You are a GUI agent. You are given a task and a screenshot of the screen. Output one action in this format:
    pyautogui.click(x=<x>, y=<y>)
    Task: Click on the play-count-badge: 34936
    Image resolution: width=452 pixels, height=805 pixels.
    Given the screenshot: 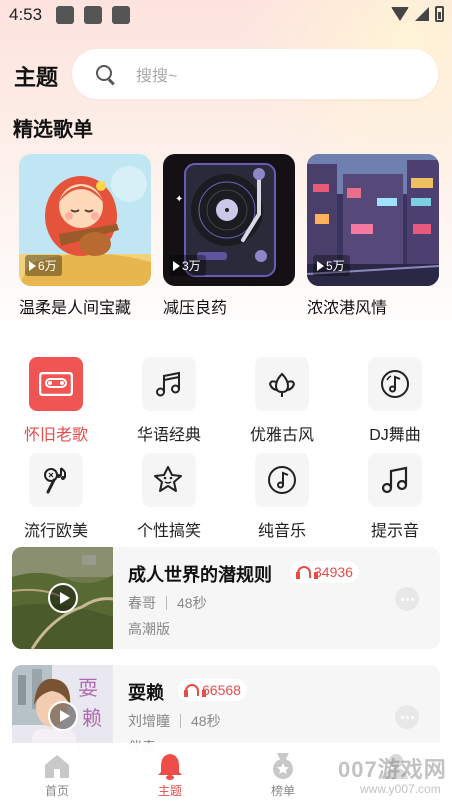 What is the action you would take?
    pyautogui.click(x=324, y=572)
    